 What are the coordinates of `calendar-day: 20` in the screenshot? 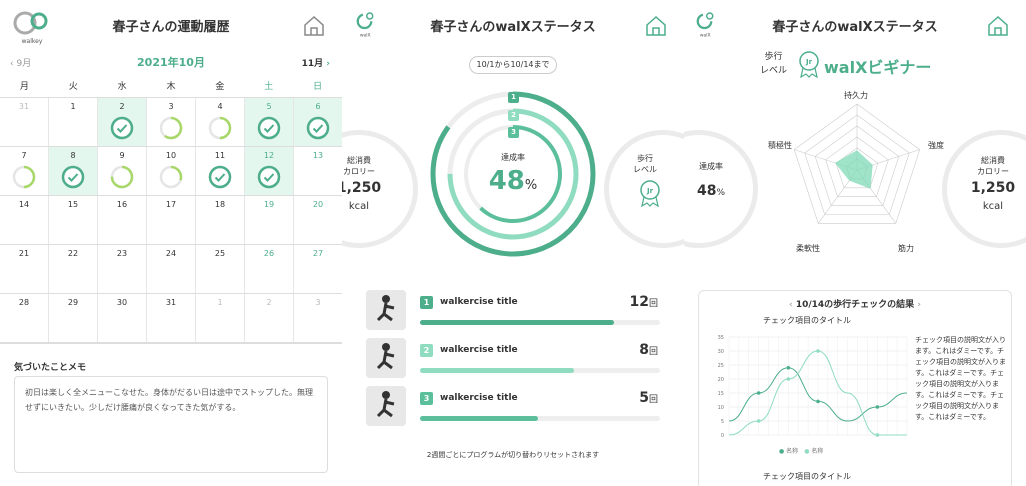 It's located at (318, 220).